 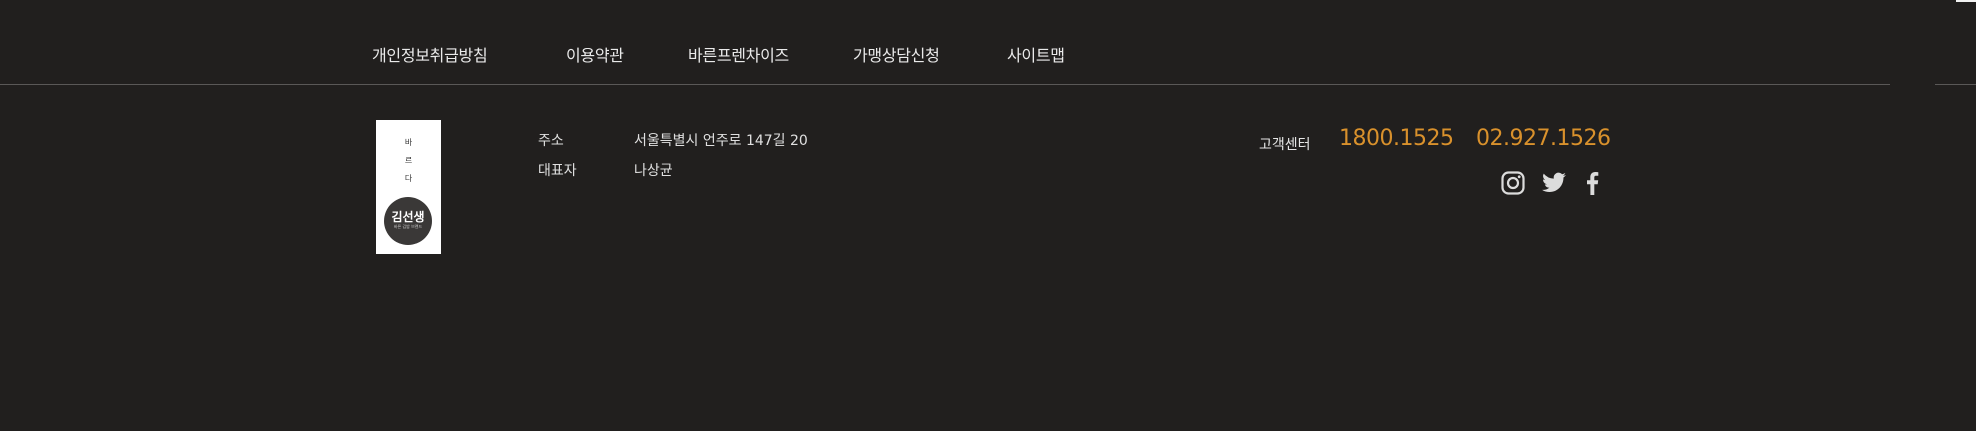 I want to click on ceo-label: 대표자, so click(x=557, y=171).